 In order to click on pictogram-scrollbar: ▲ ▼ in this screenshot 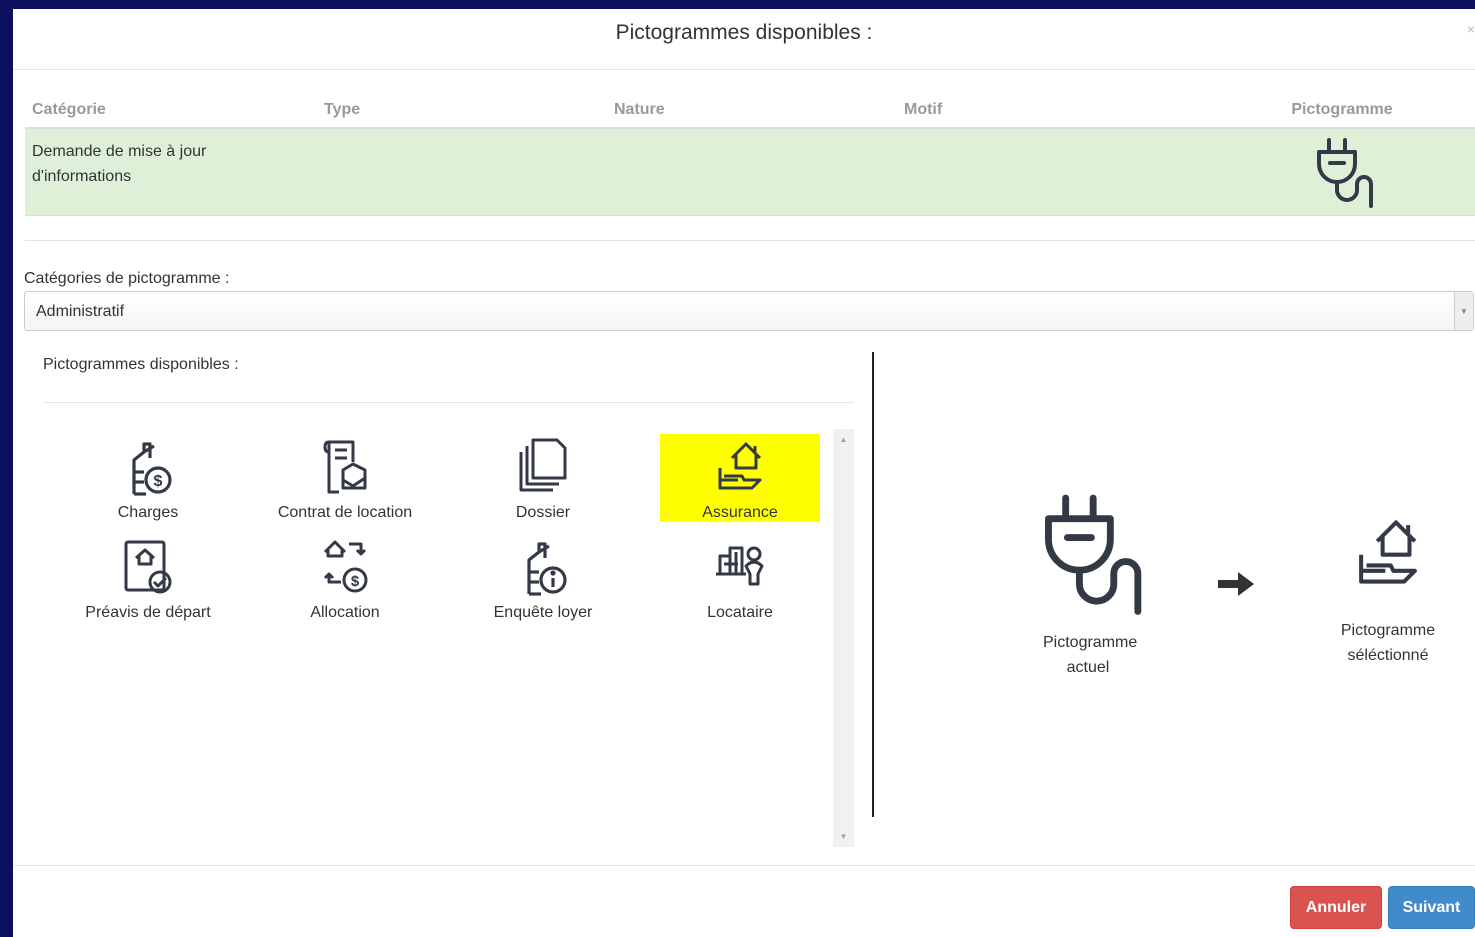, I will do `click(843, 638)`.